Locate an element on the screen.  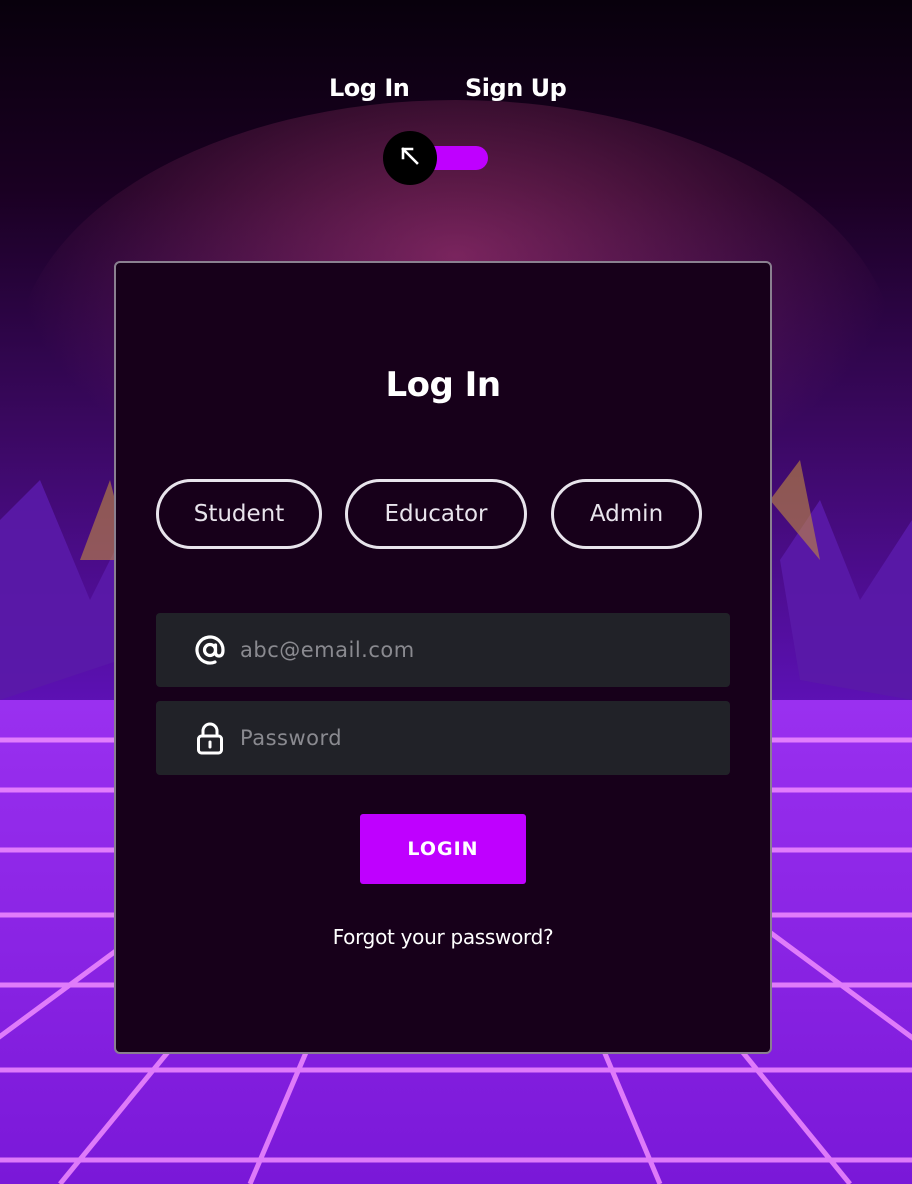
arrow-up-left-icon is located at coordinates (410, 158).